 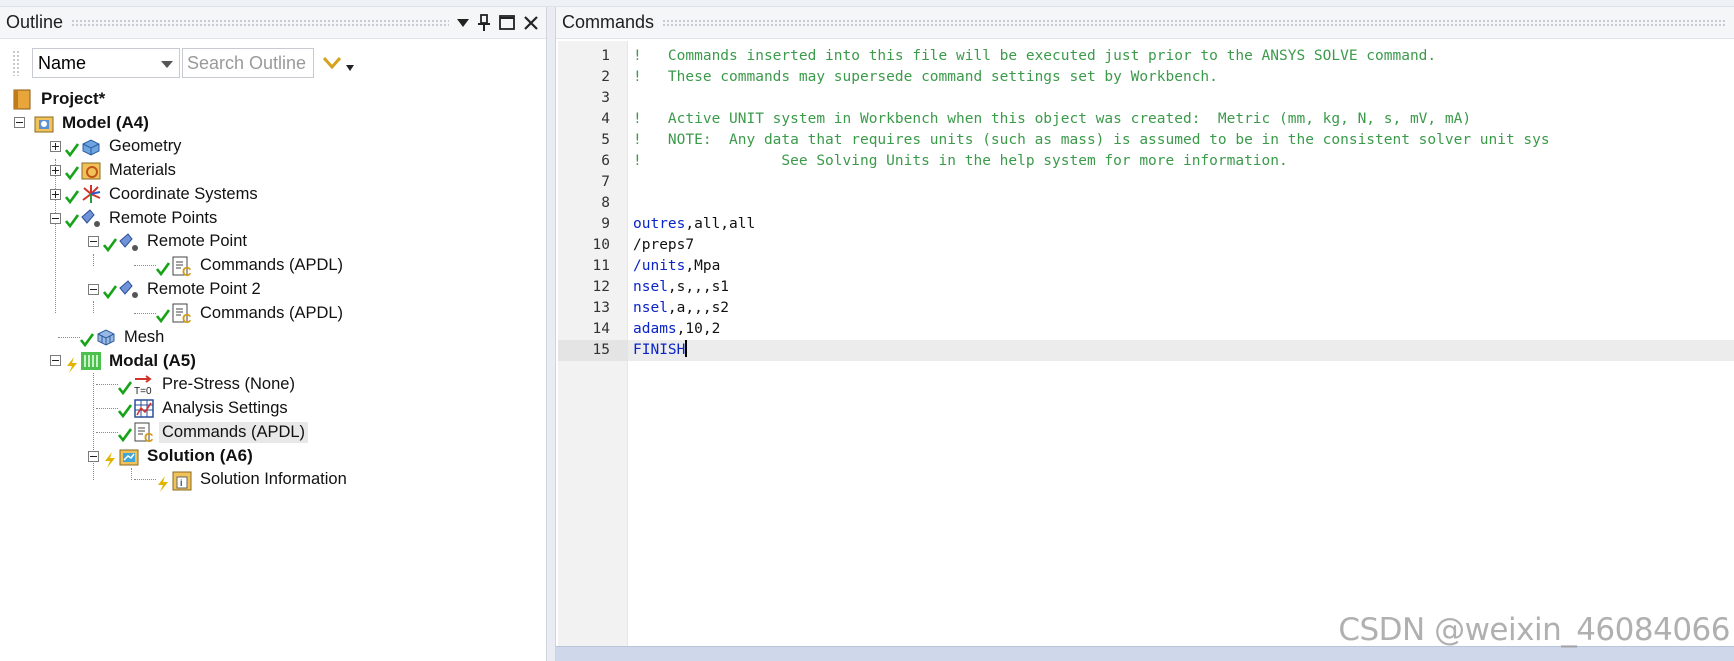 I want to click on close-icon, so click(x=531, y=22).